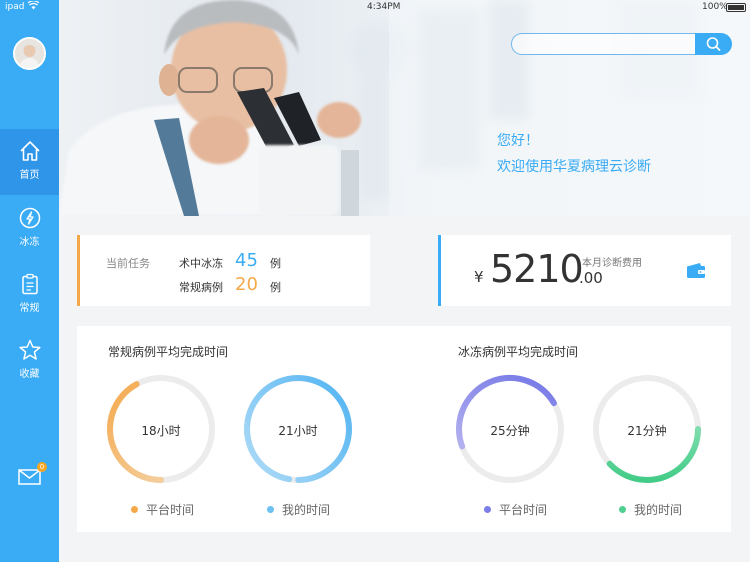  Describe the element at coordinates (42, 467) in the screenshot. I see `mail-badge: 0` at that location.